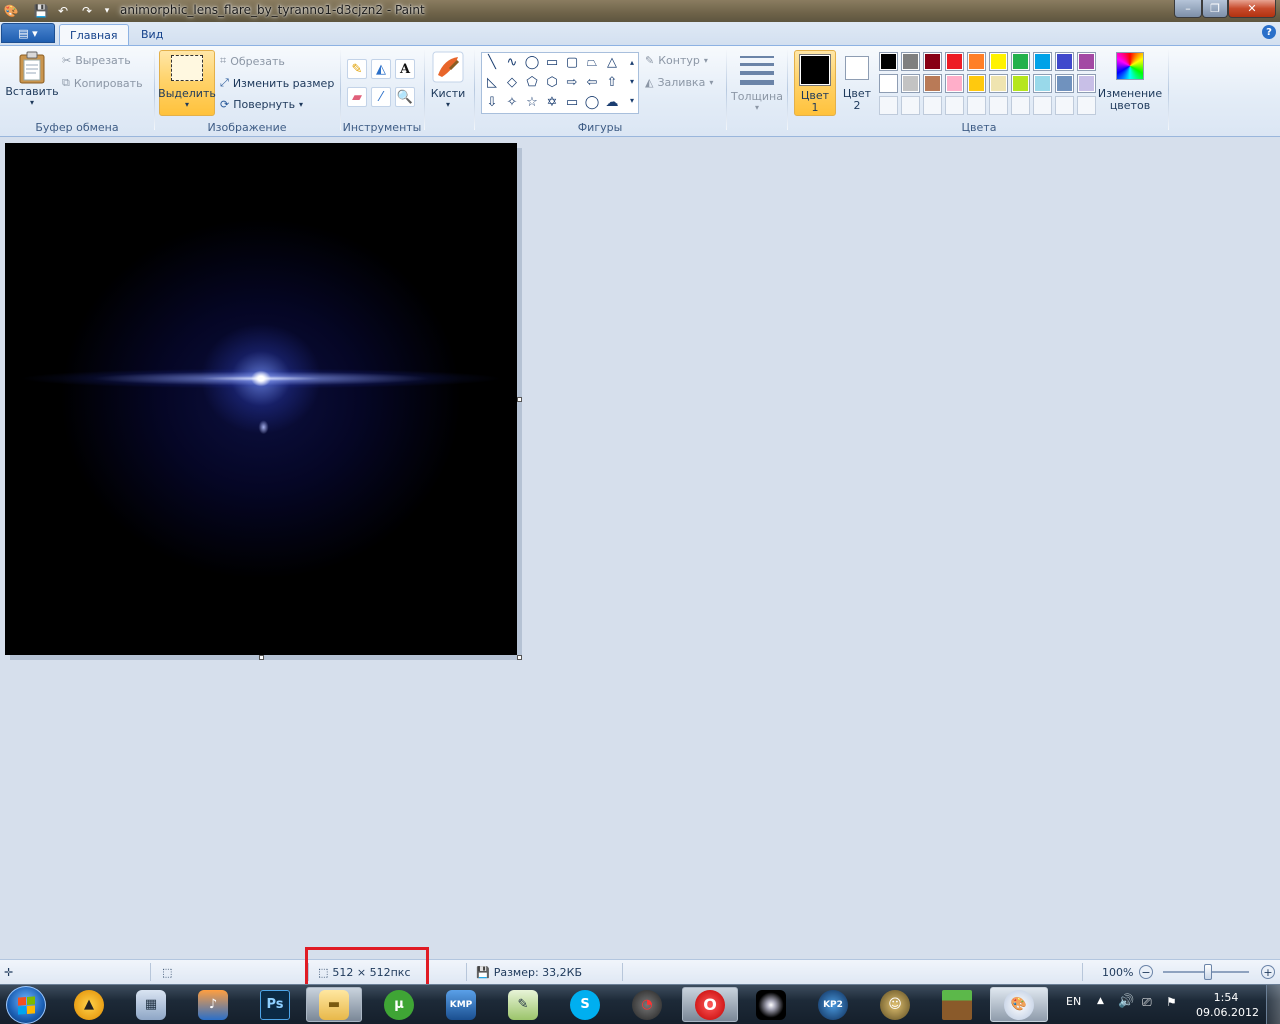 The width and height of the screenshot is (1280, 1024). What do you see at coordinates (405, 97) in the screenshot?
I see `magnifier-icon: 🔍` at bounding box center [405, 97].